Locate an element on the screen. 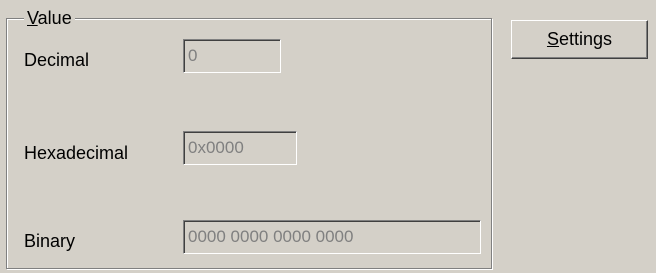 Image resolution: width=656 pixels, height=273 pixels. settings-label-rest: ettings is located at coordinates (585, 39).